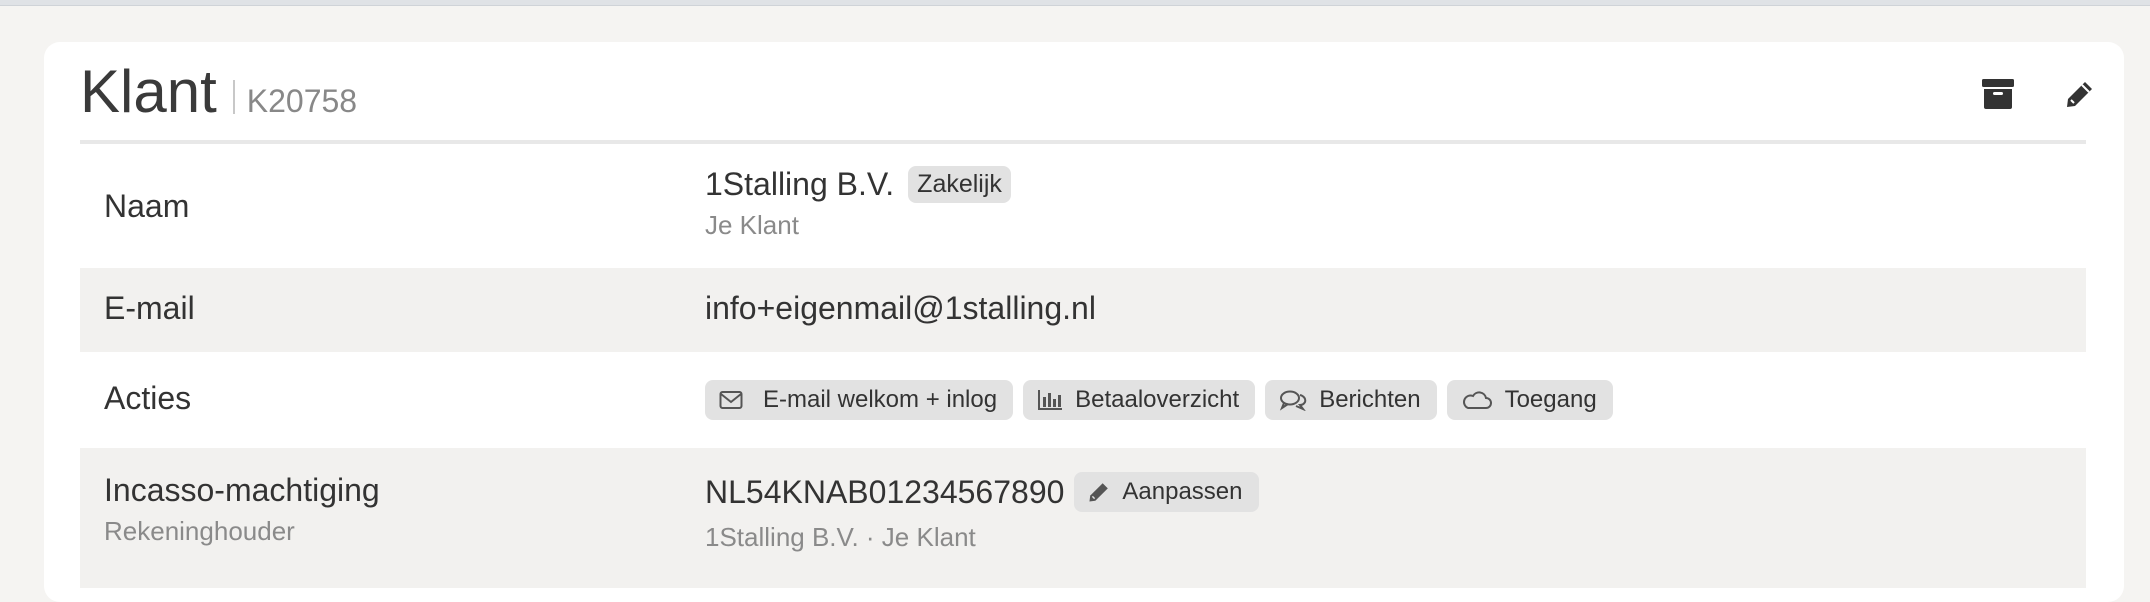 This screenshot has height=602, width=2150. I want to click on row-email: E-mail info+eigenmail@1stalling.nl, so click(1083, 310).